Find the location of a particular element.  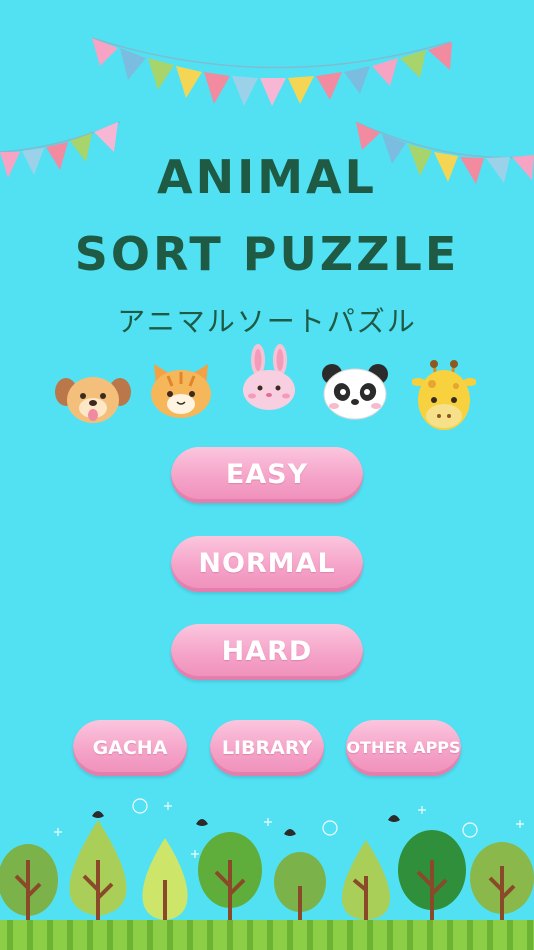

panda-icon is located at coordinates (355, 392).